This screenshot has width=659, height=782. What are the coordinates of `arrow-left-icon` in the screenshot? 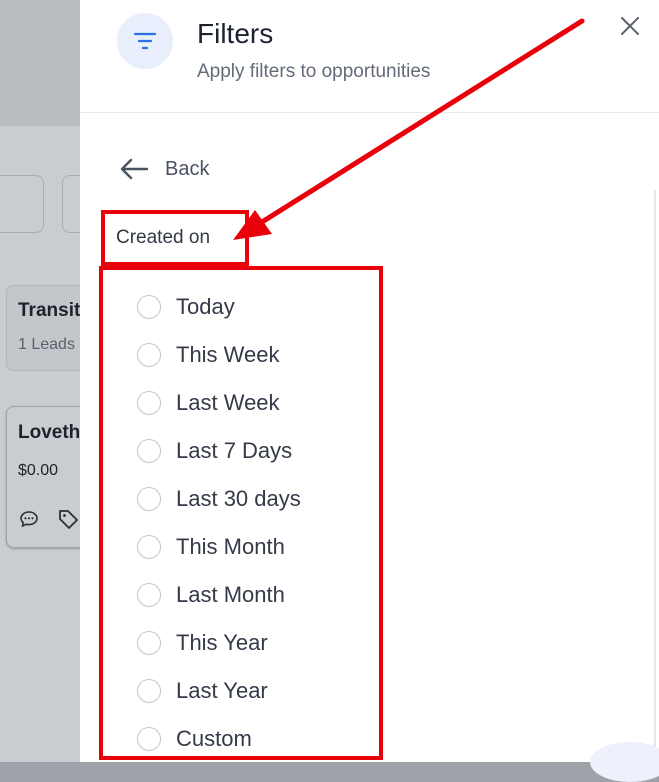 It's located at (134, 169).